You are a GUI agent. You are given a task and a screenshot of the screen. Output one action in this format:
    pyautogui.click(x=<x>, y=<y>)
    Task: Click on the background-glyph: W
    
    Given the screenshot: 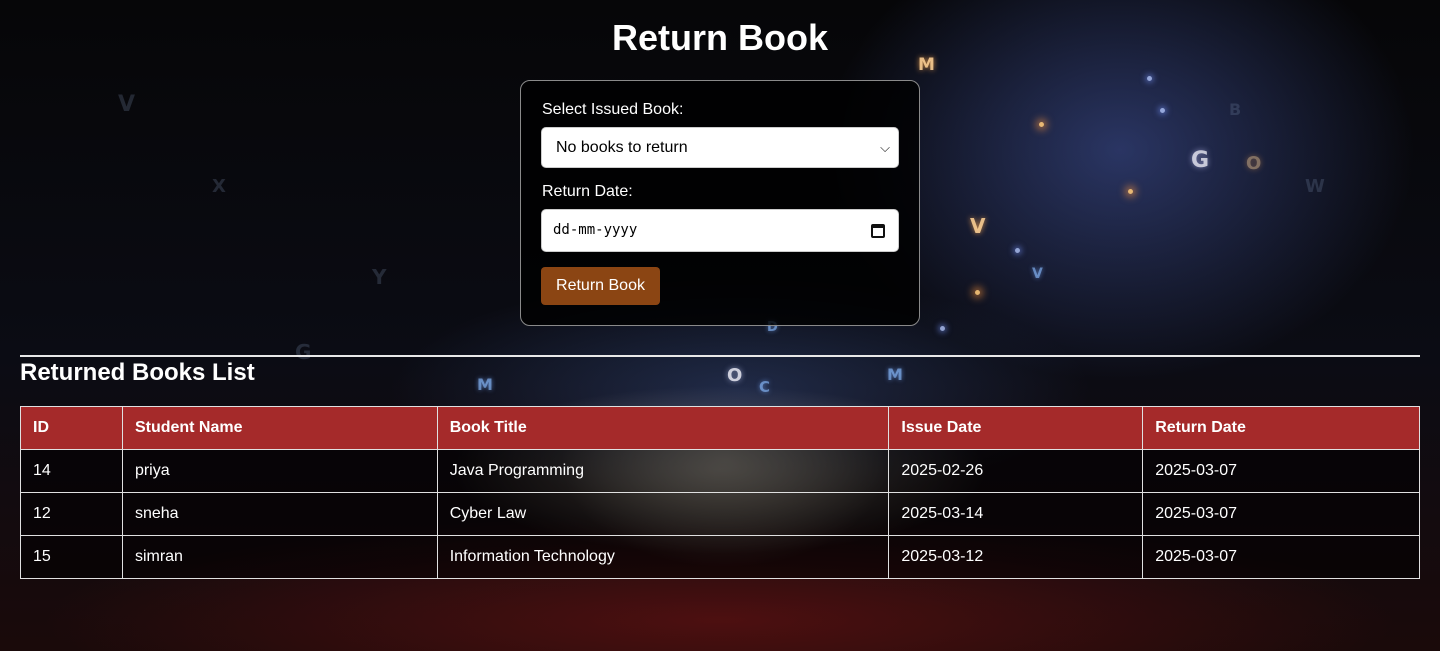 What is the action you would take?
    pyautogui.click(x=1315, y=186)
    